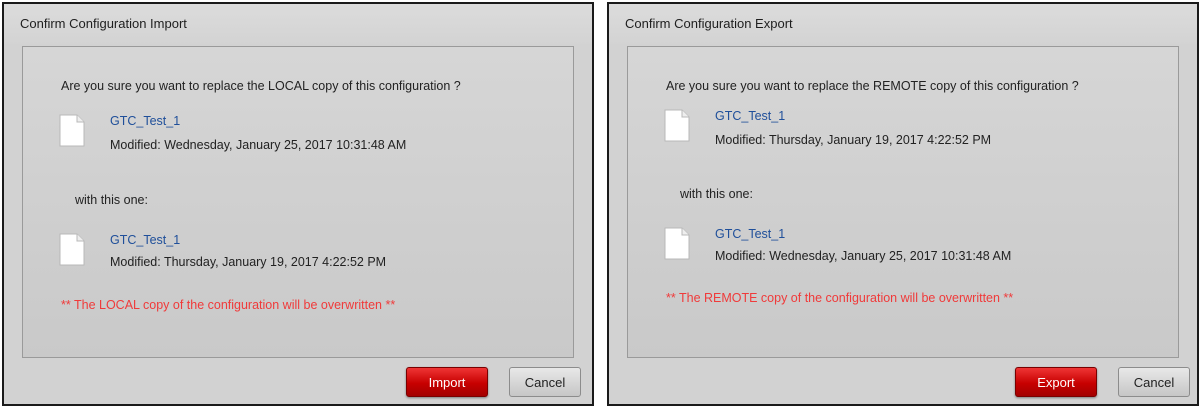 The width and height of the screenshot is (1203, 408). I want to click on dialog-title-bar: Confirm Configuration Export, so click(903, 24).